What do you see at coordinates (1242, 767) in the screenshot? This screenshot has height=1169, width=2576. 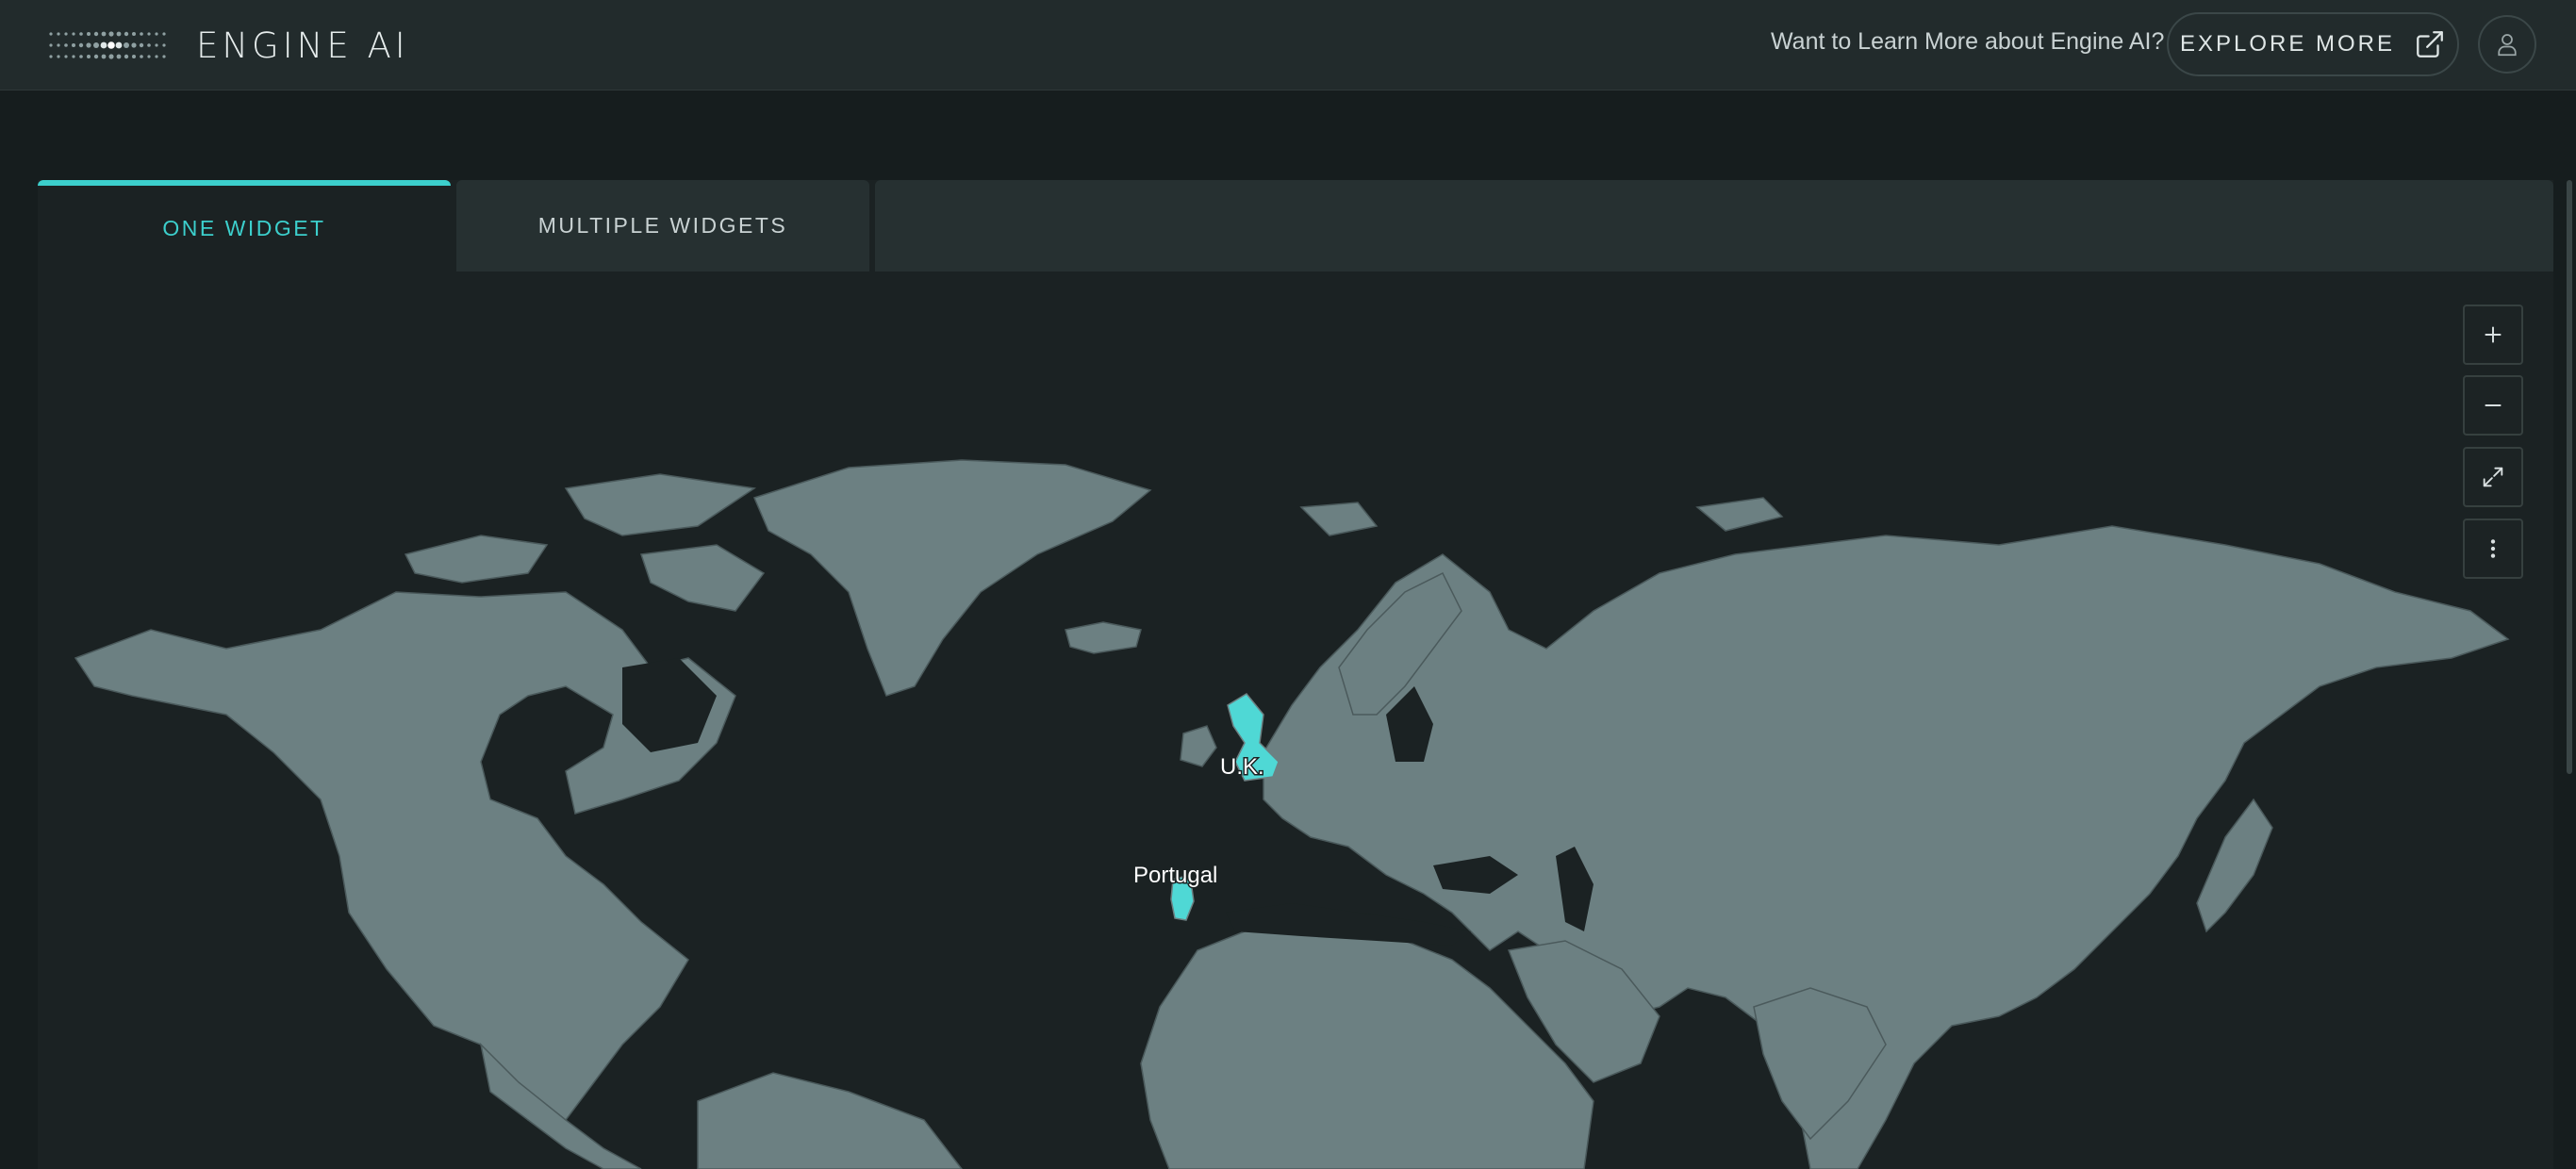 I see `map-label-uk: U.K.` at bounding box center [1242, 767].